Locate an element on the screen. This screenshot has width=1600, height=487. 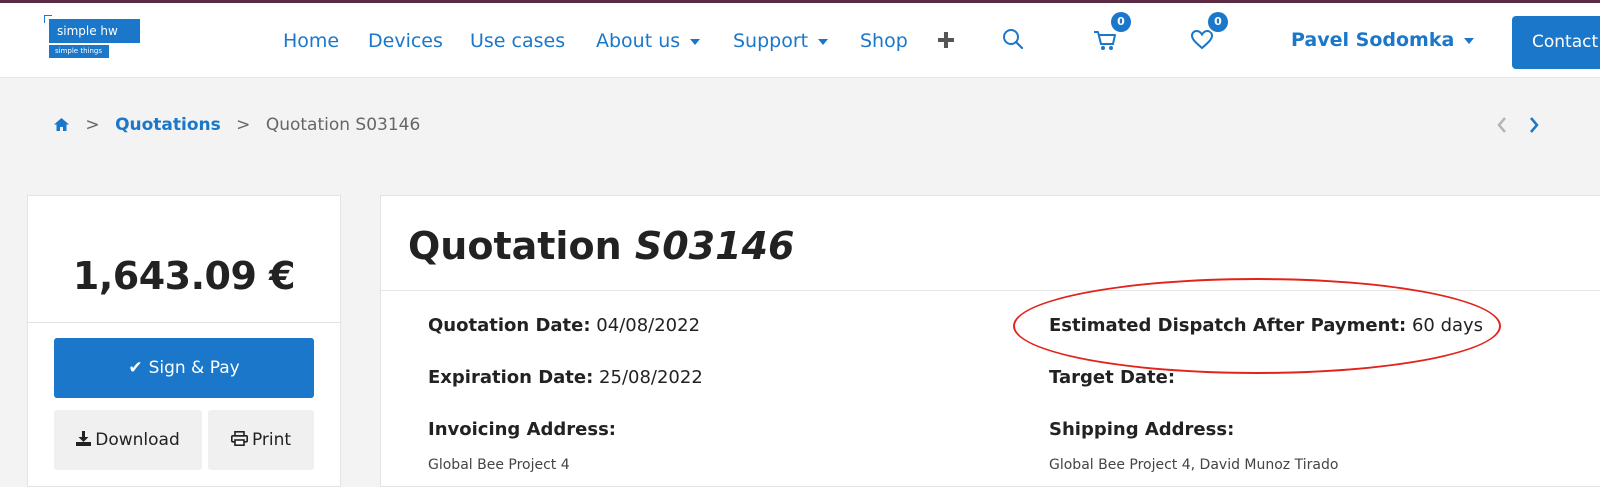
breadcrumb: > Quotations > Quotation S03146 is located at coordinates (236, 125).